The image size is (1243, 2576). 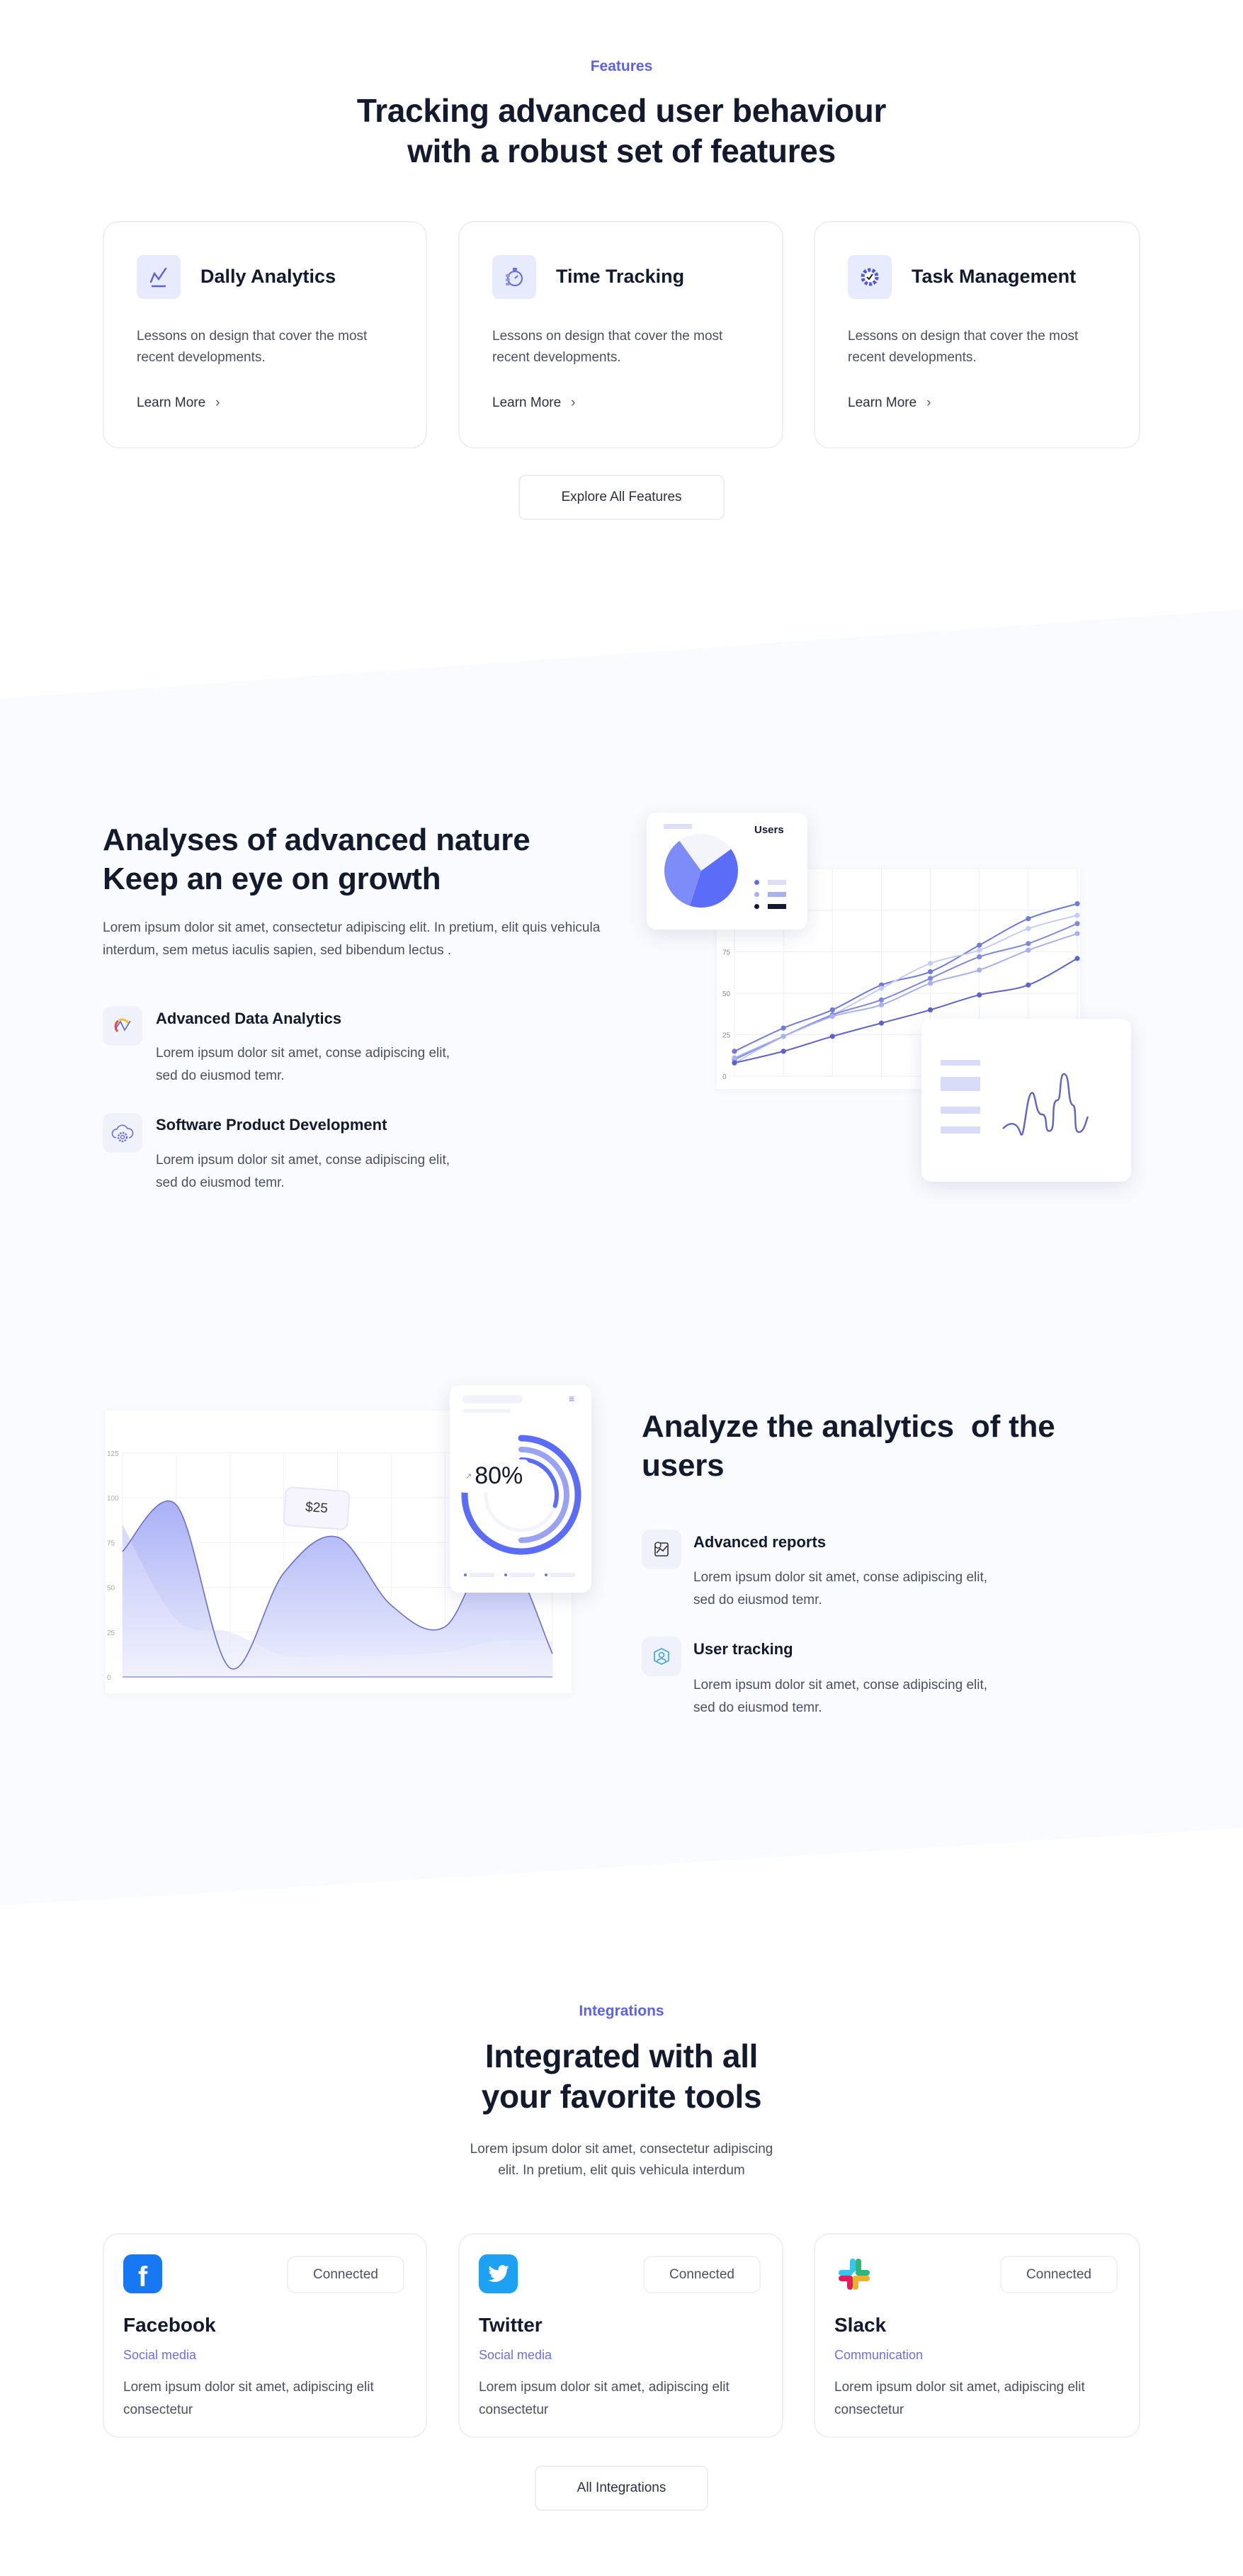 I want to click on progress-ring, so click(x=521, y=1495).